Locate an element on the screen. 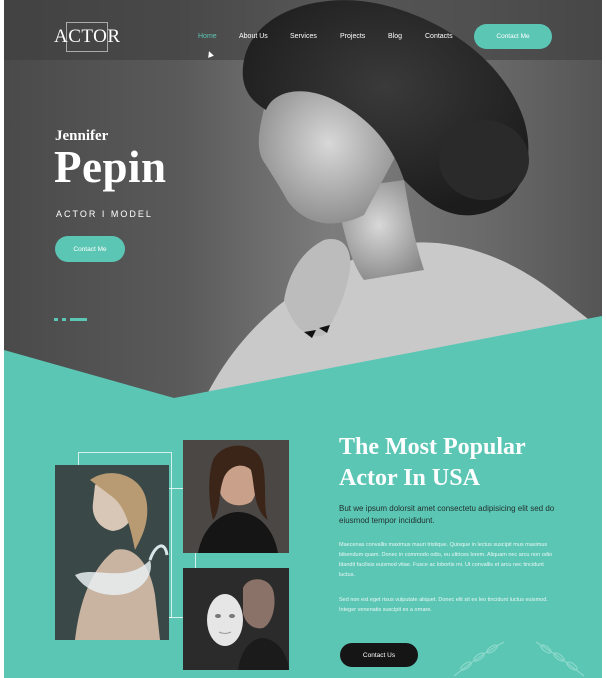  actress-leather-jacket-photo is located at coordinates (236, 496).